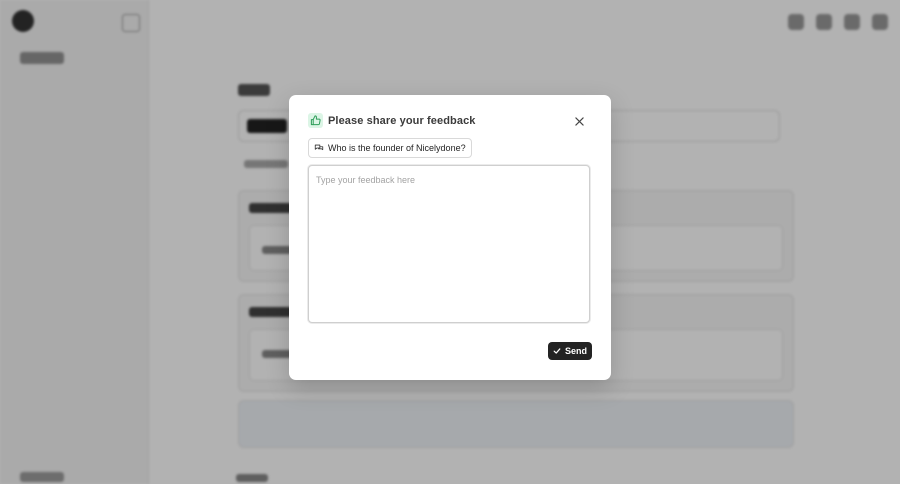 This screenshot has width=900, height=484. I want to click on close-button, so click(579, 121).